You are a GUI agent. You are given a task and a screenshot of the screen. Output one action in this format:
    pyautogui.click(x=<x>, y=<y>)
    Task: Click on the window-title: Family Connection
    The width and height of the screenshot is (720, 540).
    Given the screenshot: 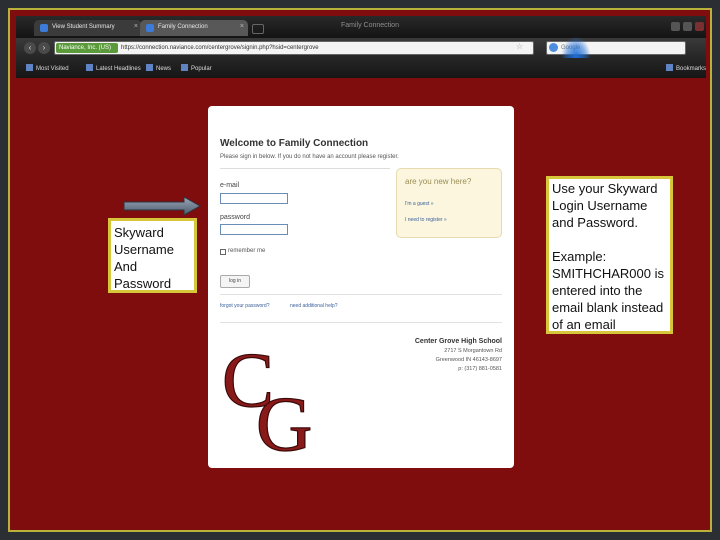 What is the action you would take?
    pyautogui.click(x=370, y=25)
    